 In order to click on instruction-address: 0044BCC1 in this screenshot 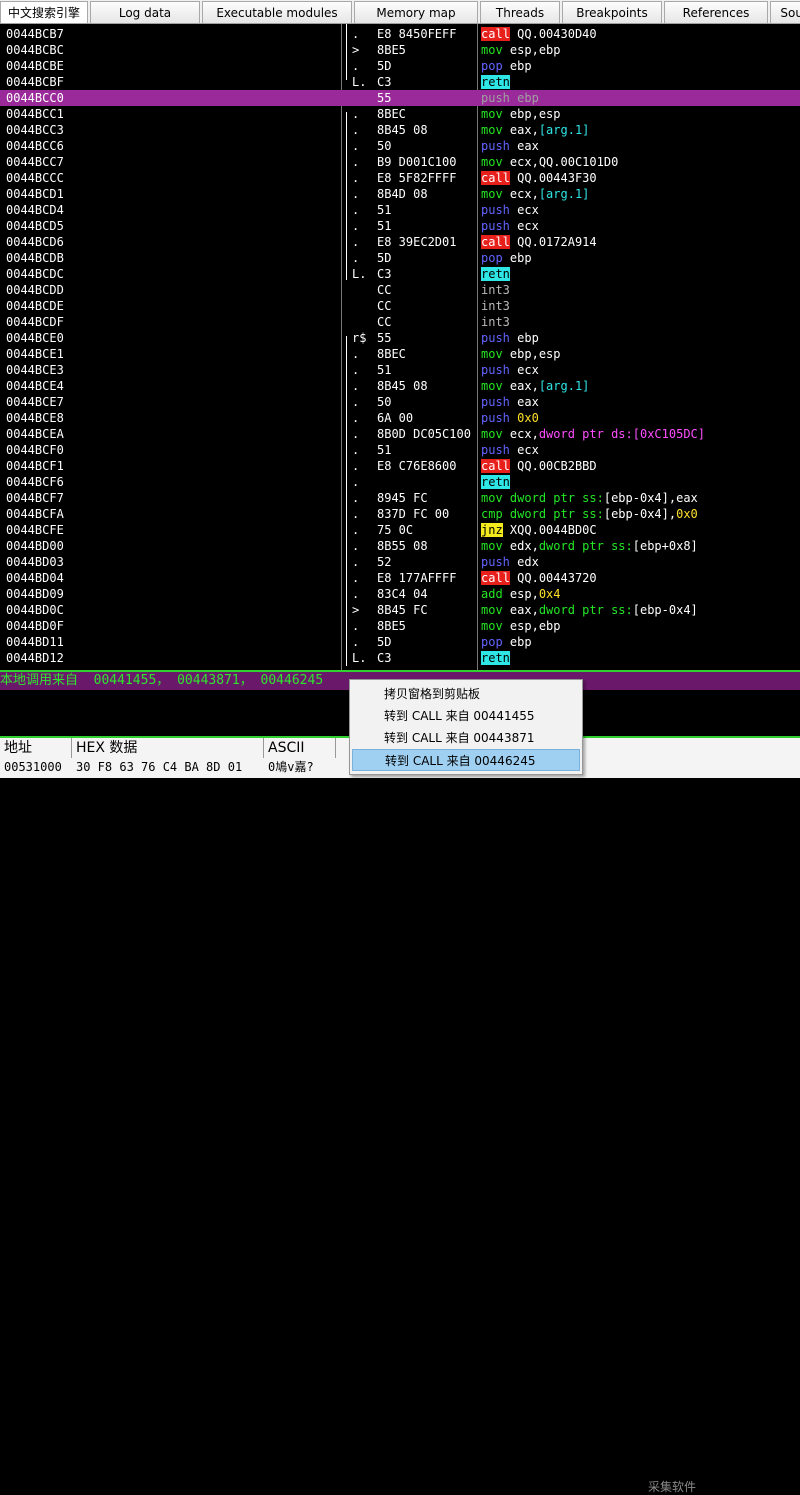, I will do `click(35, 114)`.